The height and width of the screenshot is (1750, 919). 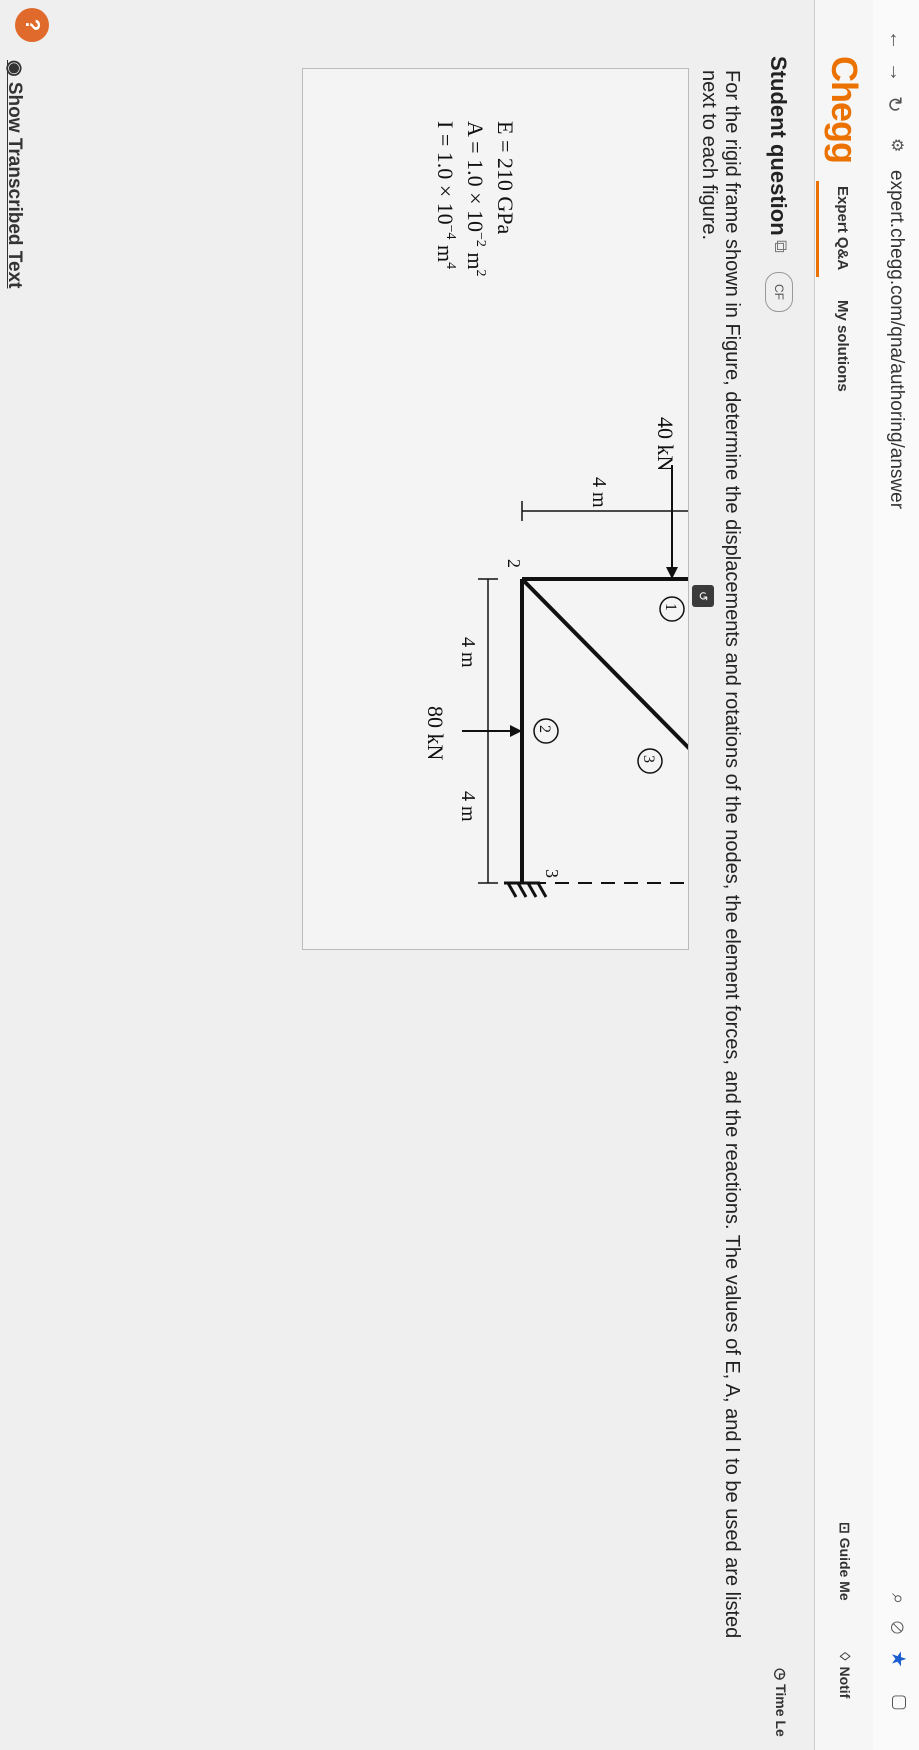 What do you see at coordinates (817, 229) in the screenshot?
I see `active-tab-indicator` at bounding box center [817, 229].